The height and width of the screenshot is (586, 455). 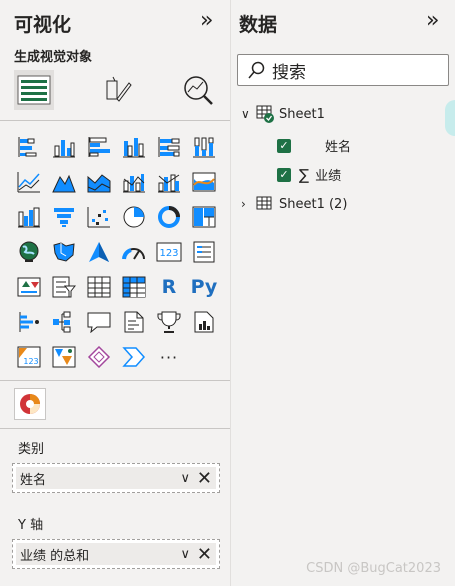 What do you see at coordinates (29, 182) in the screenshot?
I see `line-chart-icon` at bounding box center [29, 182].